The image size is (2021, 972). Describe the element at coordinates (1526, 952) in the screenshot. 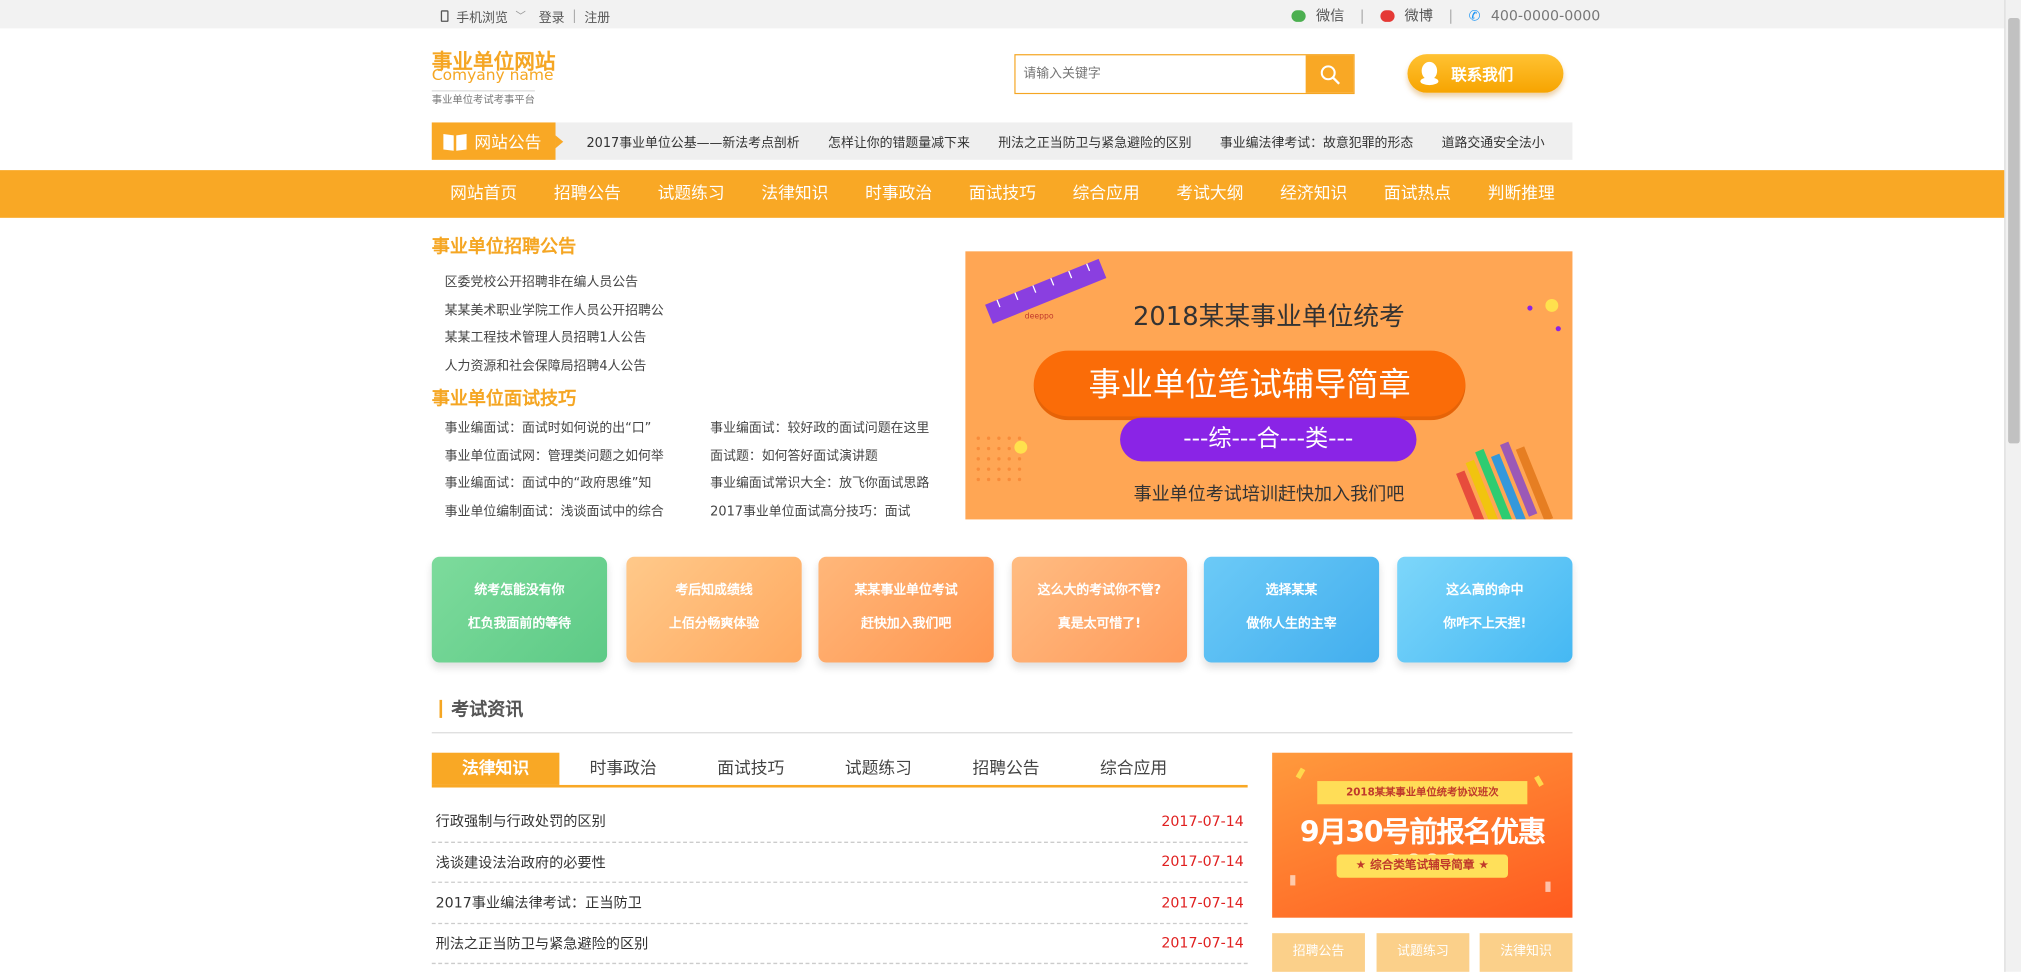

I see `quick-link-law: 法律知识` at that location.